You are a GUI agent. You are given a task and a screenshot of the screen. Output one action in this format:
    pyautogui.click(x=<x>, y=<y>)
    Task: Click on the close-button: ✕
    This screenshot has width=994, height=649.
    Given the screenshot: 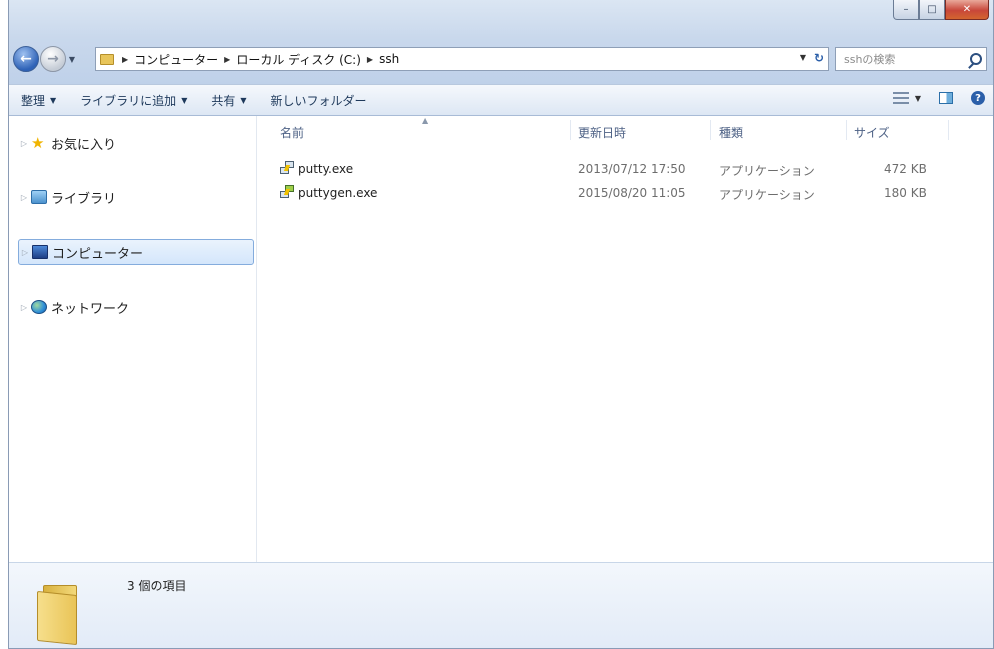 What is the action you would take?
    pyautogui.click(x=967, y=10)
    